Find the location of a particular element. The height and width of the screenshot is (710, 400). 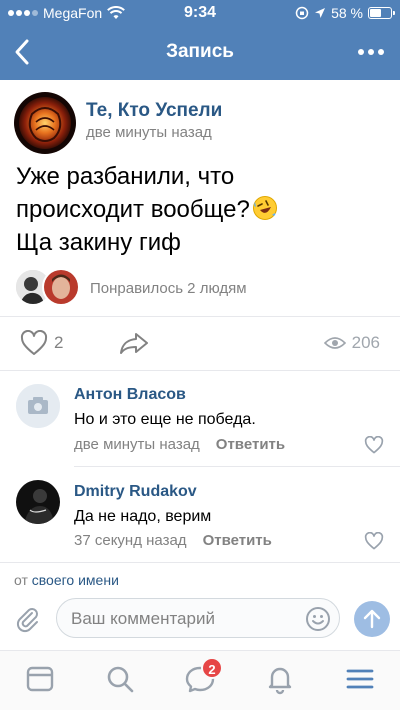

bottom-tab-bar: 2 is located at coordinates (200, 680).